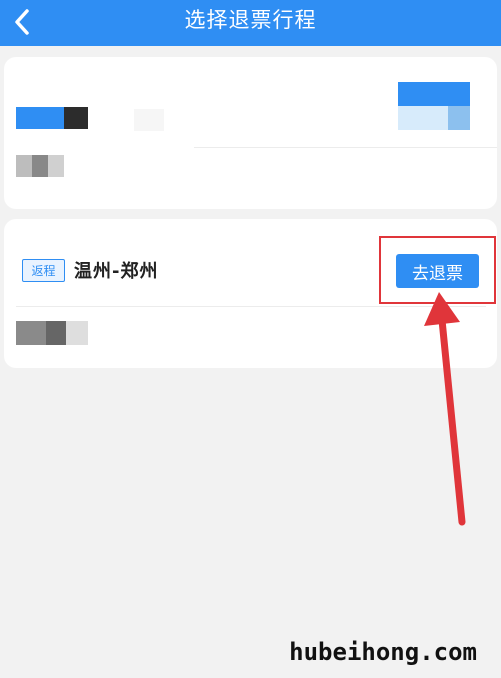 Image resolution: width=501 pixels, height=678 pixels. I want to click on watermark-text: hubeihong.com, so click(383, 652).